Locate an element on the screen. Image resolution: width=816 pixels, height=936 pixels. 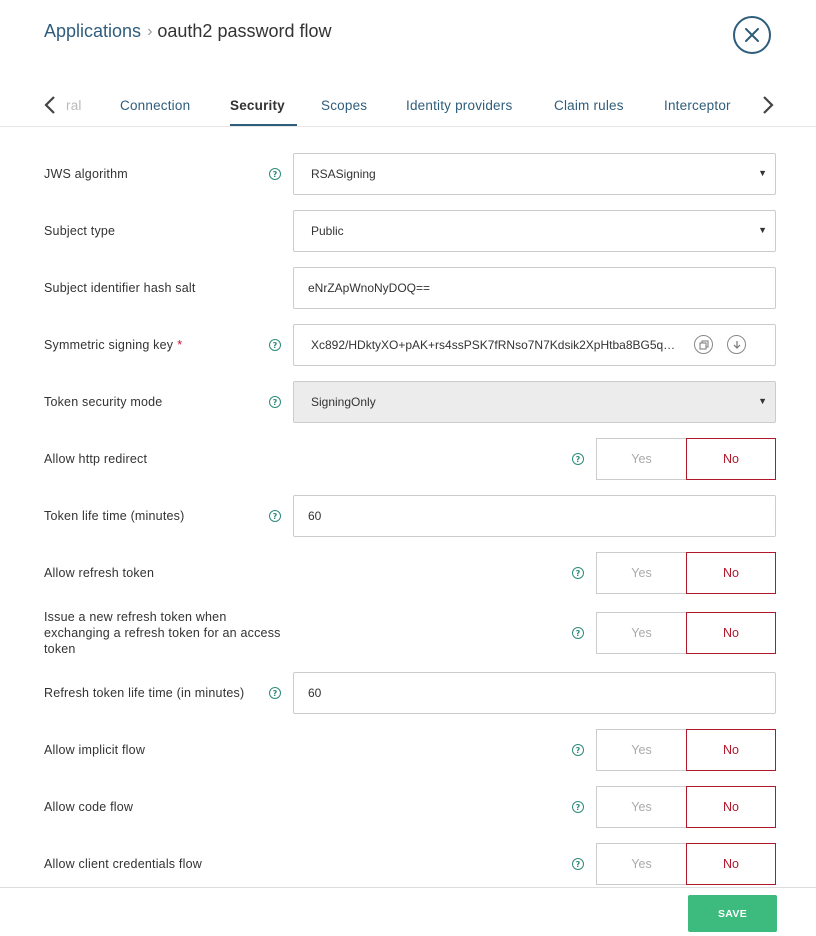
signing-key-label: Symmetric signing key * is located at coordinates (113, 345).